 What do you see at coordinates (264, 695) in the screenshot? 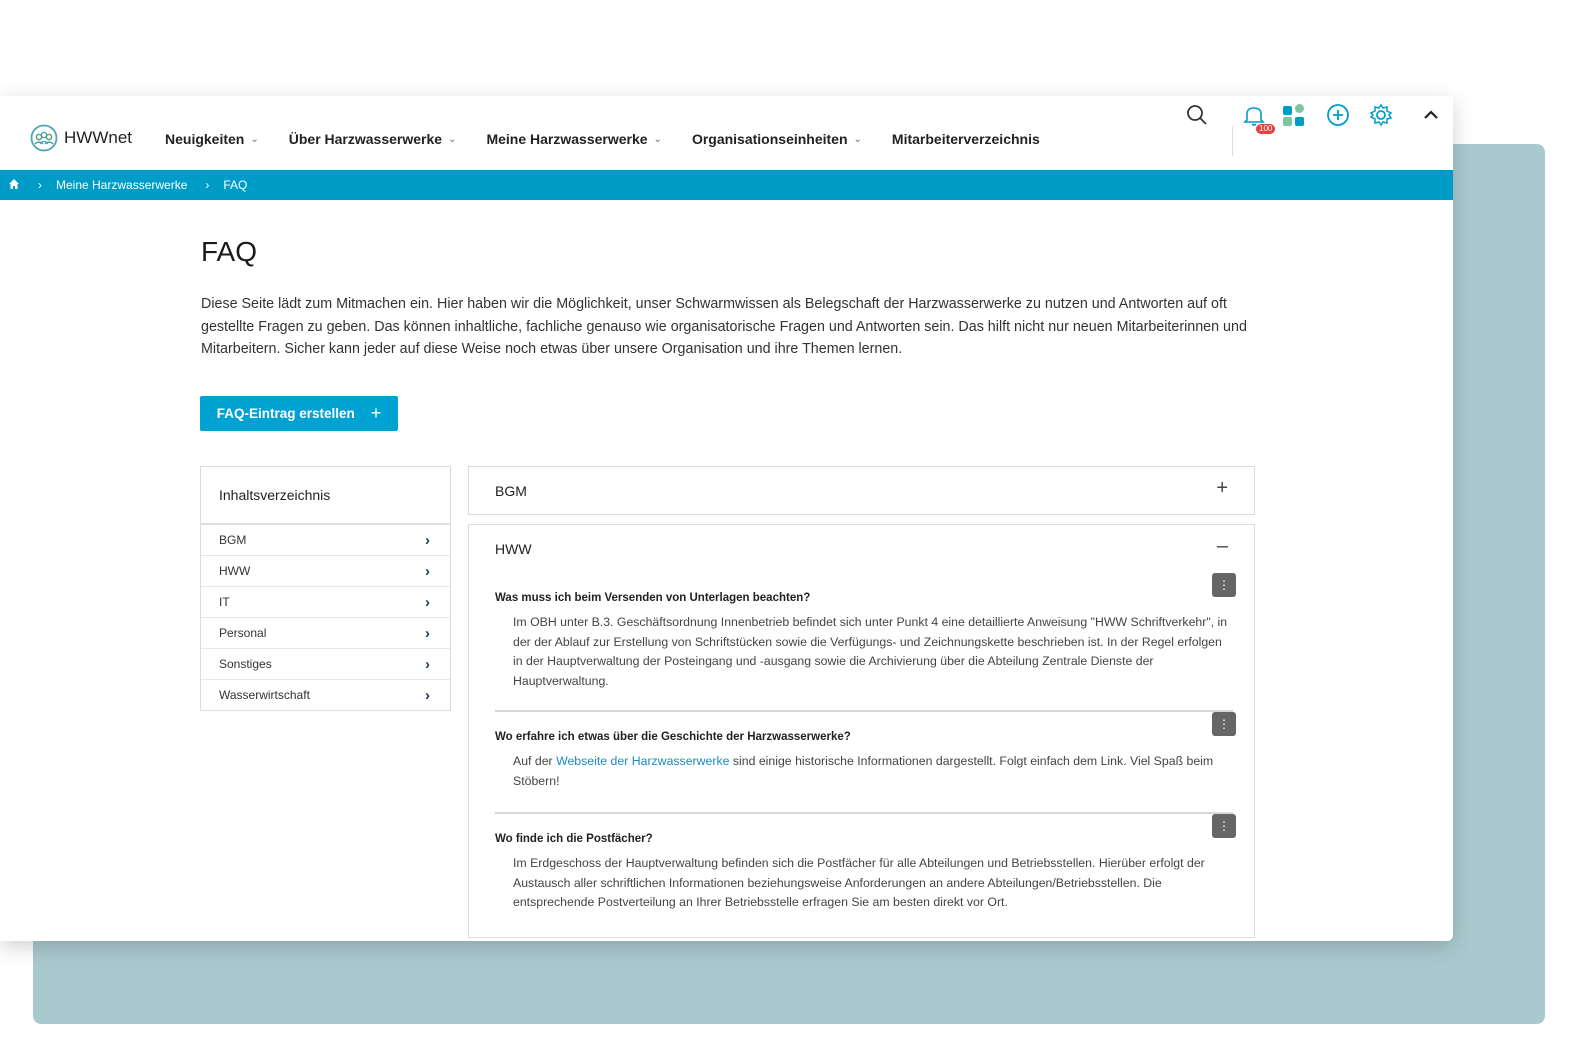
I see `toc-item-label: Wasserwirtschaft` at bounding box center [264, 695].